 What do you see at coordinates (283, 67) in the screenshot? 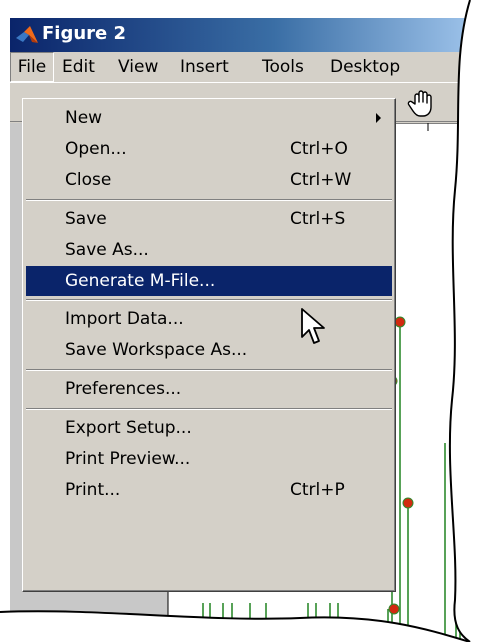
I see `menu-tools: Tools` at bounding box center [283, 67].